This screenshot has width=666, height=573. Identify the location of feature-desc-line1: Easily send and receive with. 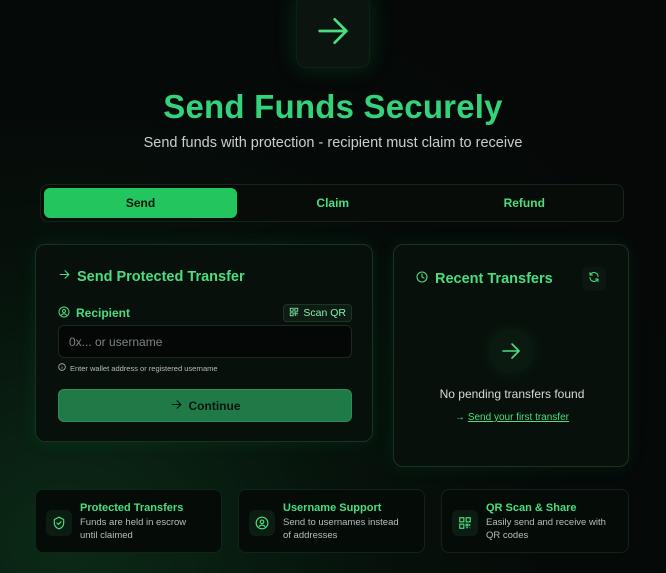
(546, 522).